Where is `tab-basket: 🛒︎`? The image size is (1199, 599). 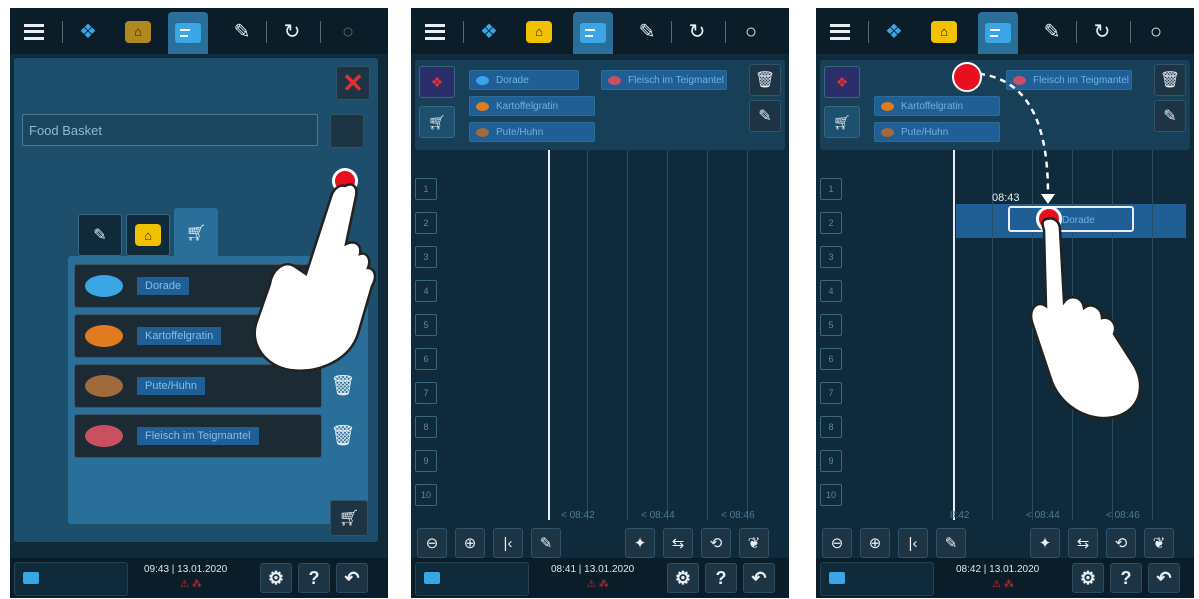 tab-basket: 🛒︎ is located at coordinates (196, 233).